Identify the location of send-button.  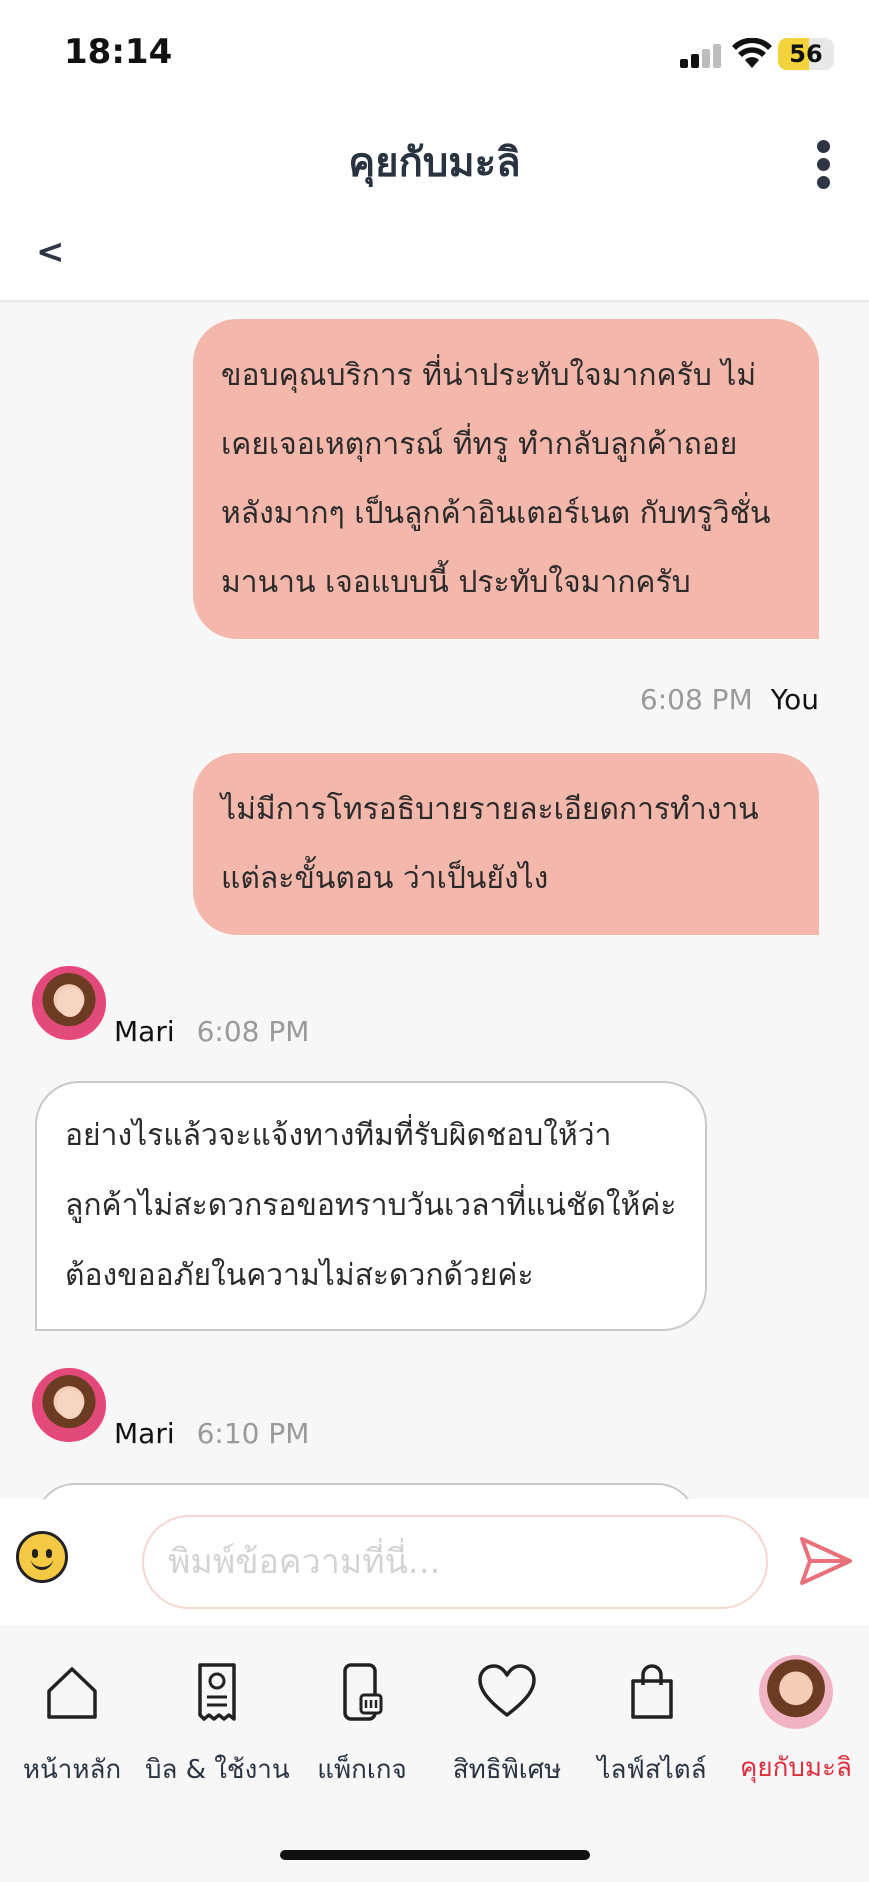
(826, 1561).